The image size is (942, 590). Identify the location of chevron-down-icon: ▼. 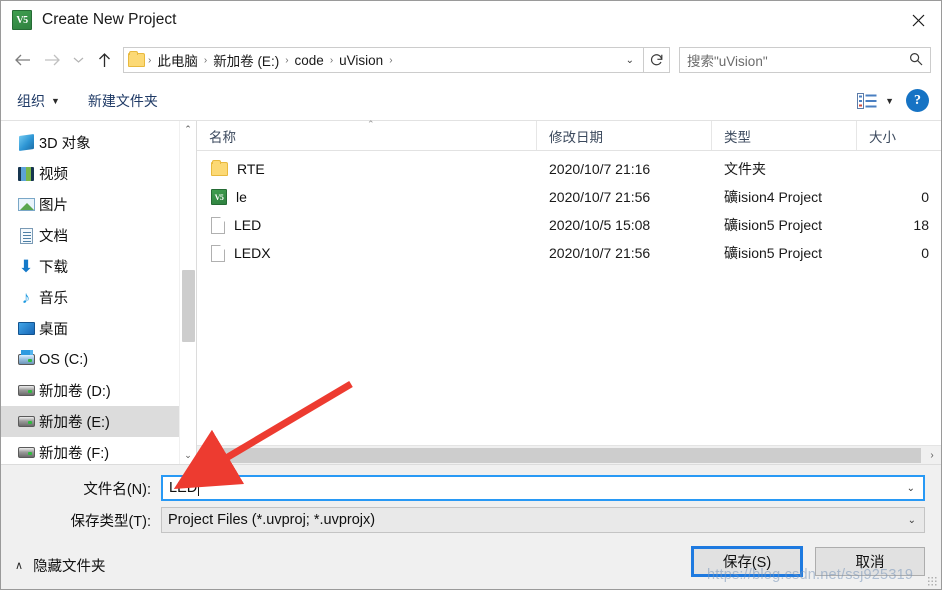
(55, 100).